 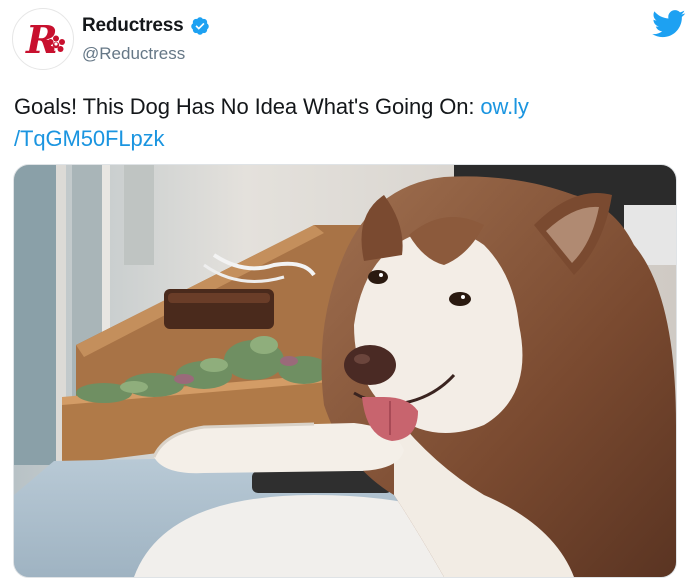 What do you see at coordinates (89, 138) in the screenshot?
I see `tweet-link-path: /TqGM50FLpzk` at bounding box center [89, 138].